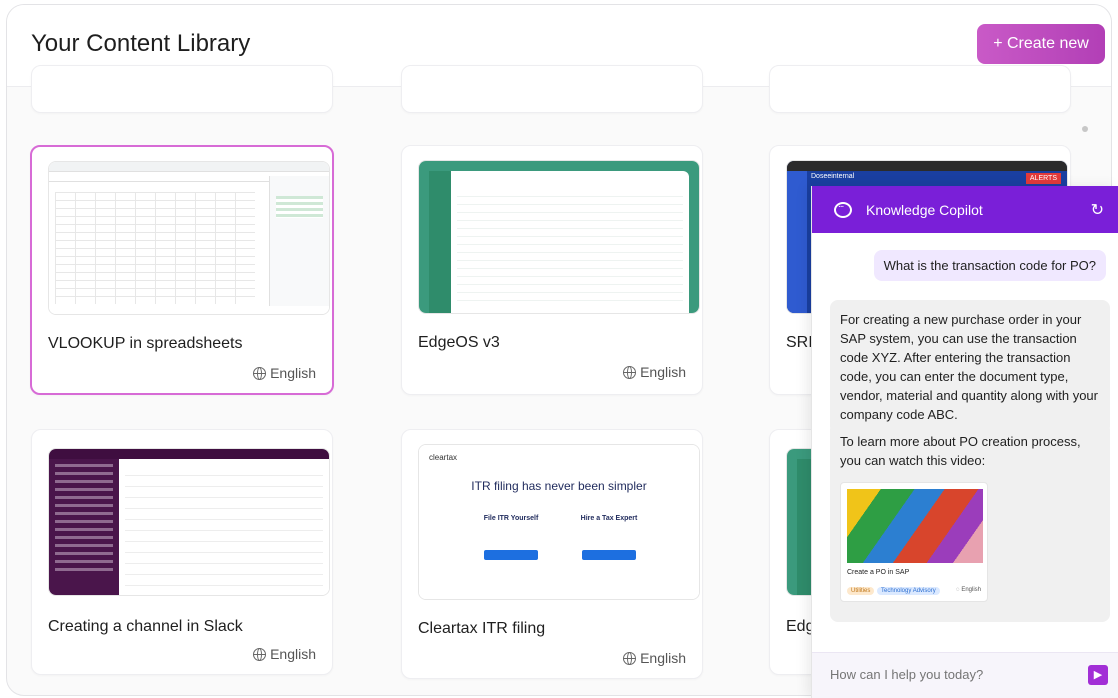 The width and height of the screenshot is (1118, 698). I want to click on content-card: EdgeOS v3 English, so click(552, 270).